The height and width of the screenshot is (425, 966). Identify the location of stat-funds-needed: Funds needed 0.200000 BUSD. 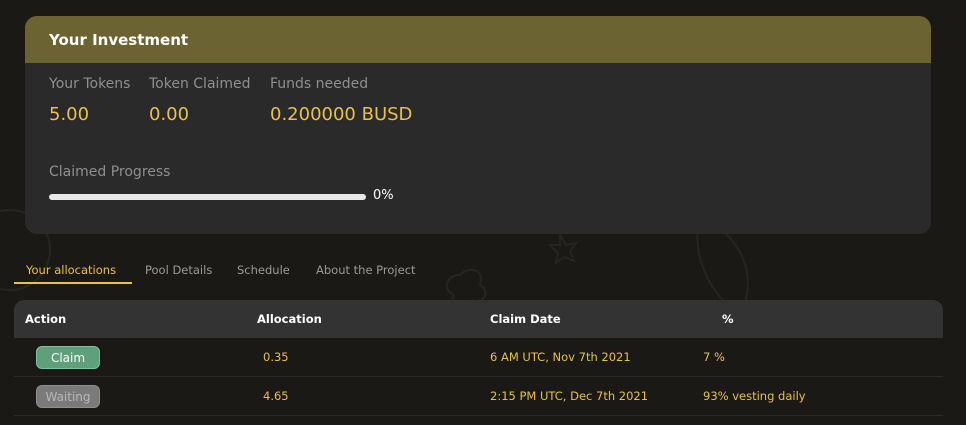
(341, 100).